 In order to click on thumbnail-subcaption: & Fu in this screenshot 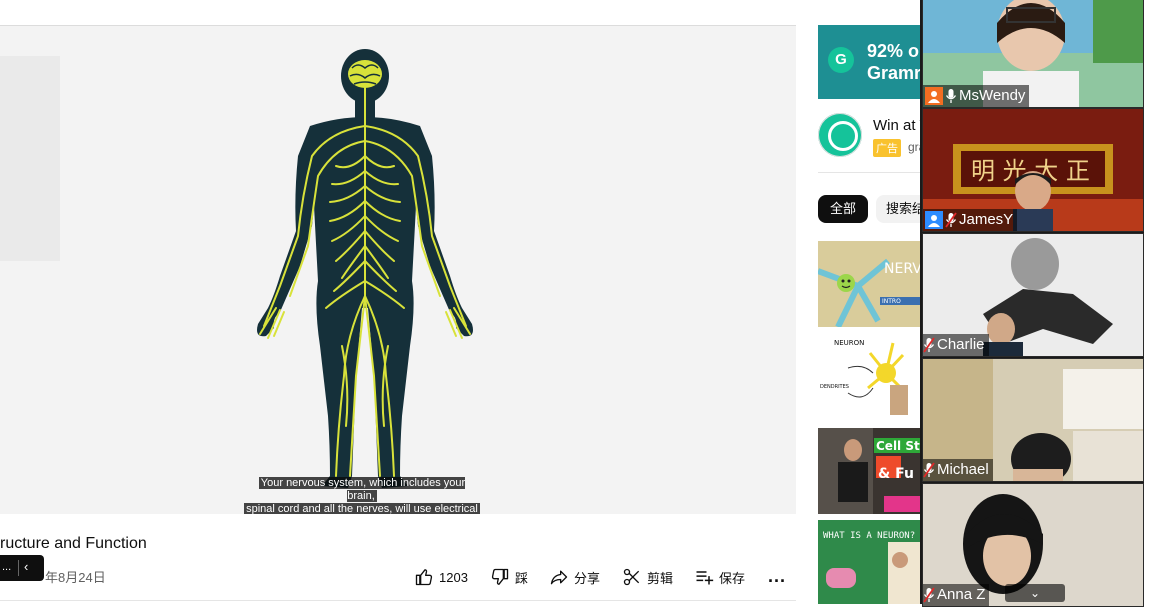, I will do `click(896, 474)`.